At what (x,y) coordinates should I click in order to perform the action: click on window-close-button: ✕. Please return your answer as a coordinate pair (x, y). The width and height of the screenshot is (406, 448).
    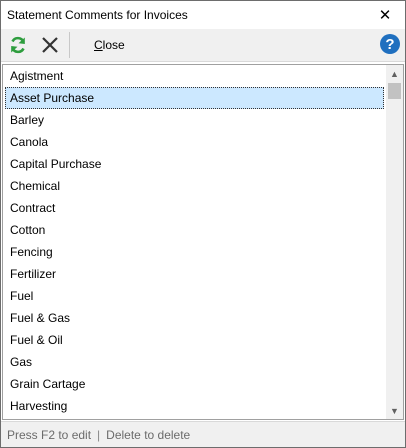
    Looking at the image, I should click on (385, 15).